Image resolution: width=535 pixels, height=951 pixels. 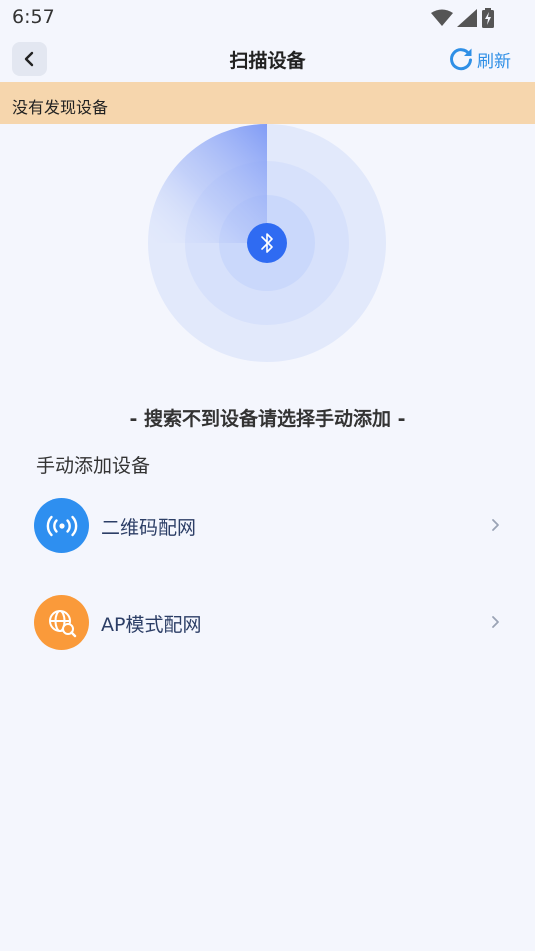 I want to click on status-icons, so click(x=463, y=18).